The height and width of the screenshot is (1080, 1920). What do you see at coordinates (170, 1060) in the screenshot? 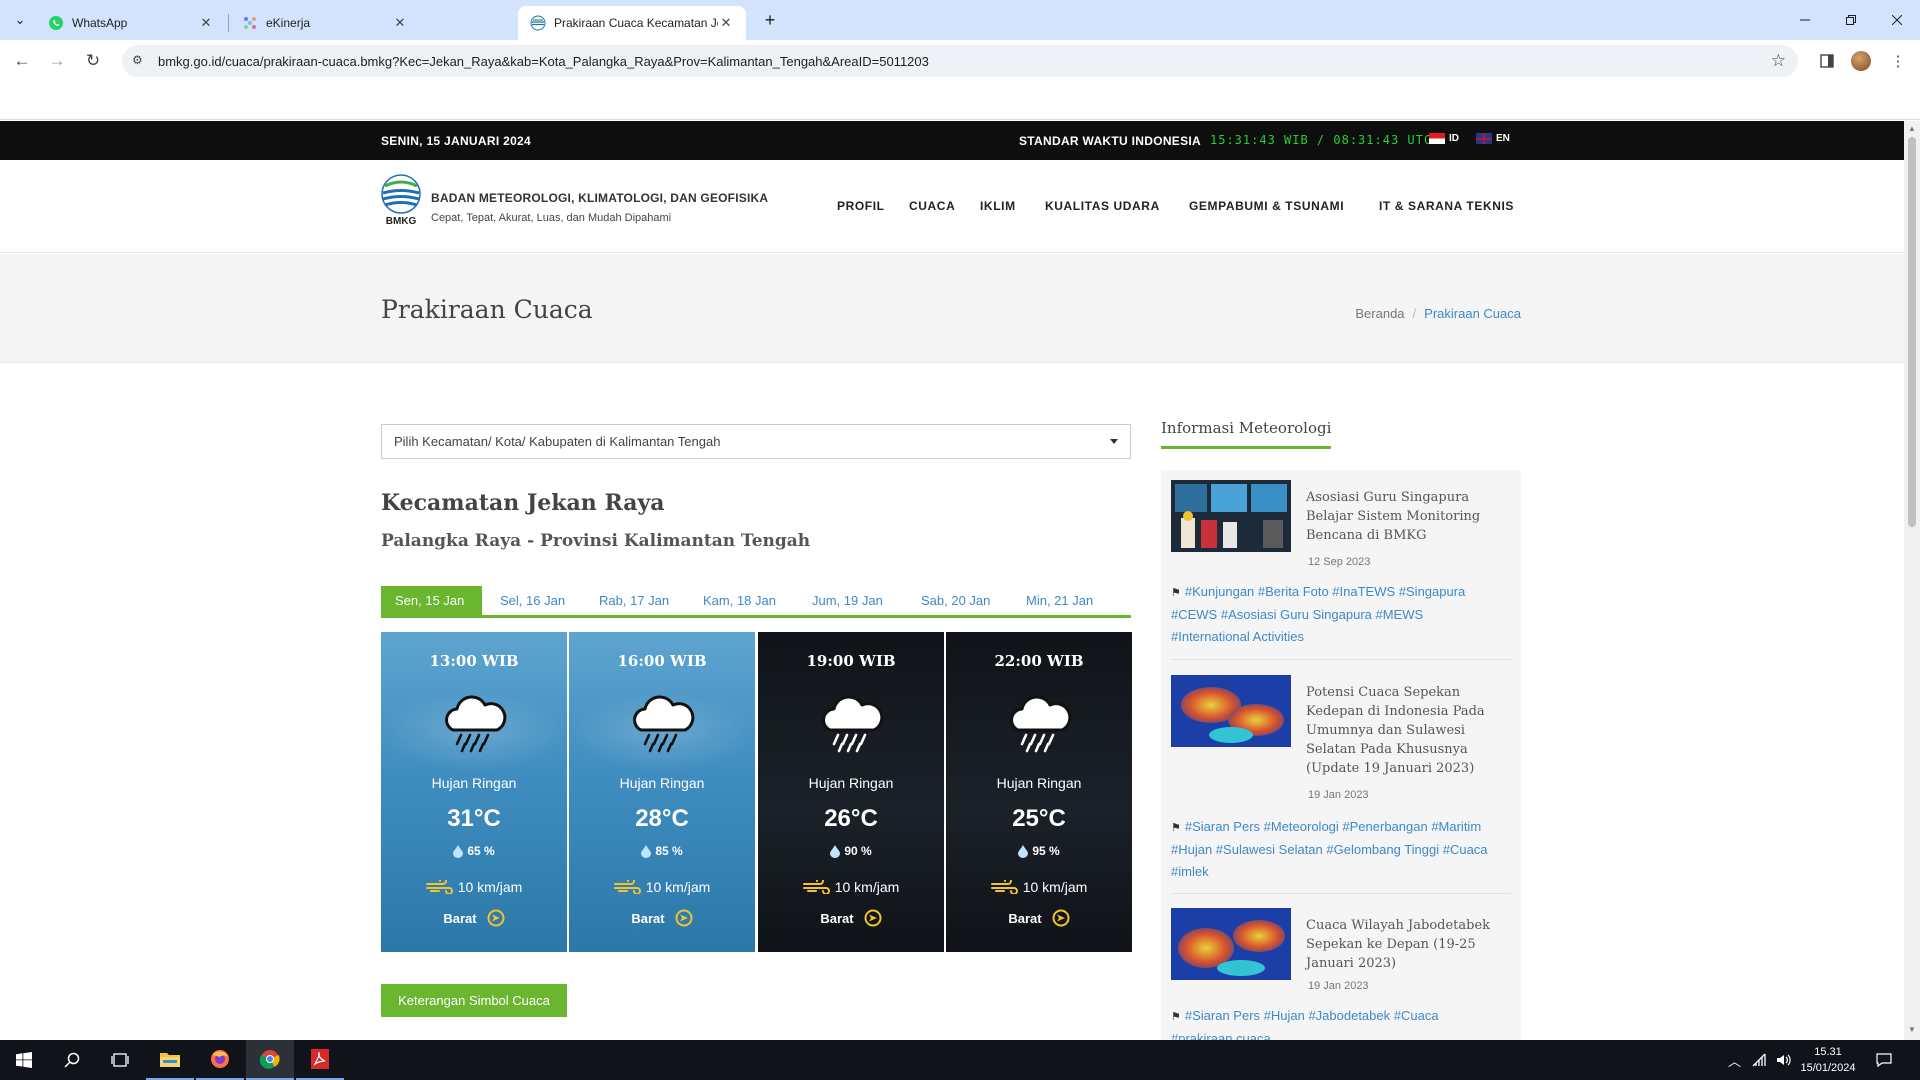
I see `file-explorer-taskbar` at bounding box center [170, 1060].